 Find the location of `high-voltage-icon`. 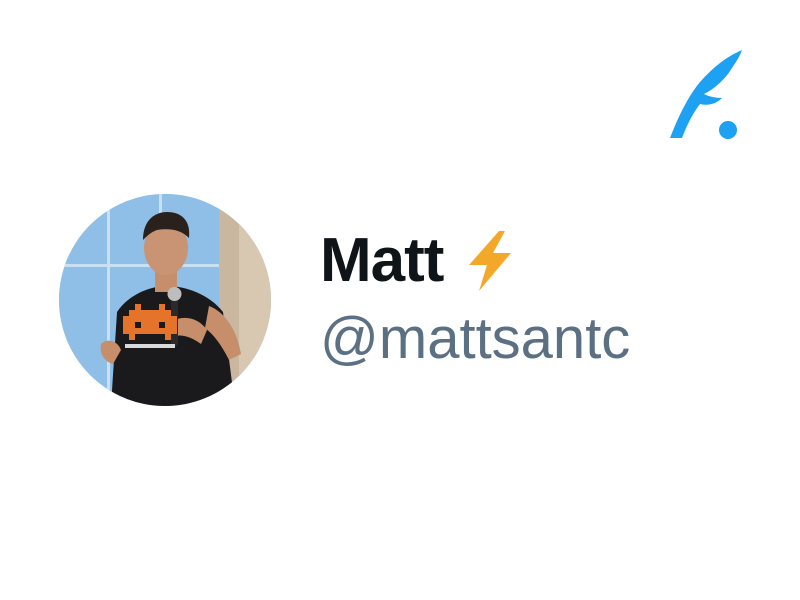

high-voltage-icon is located at coordinates (490, 261).